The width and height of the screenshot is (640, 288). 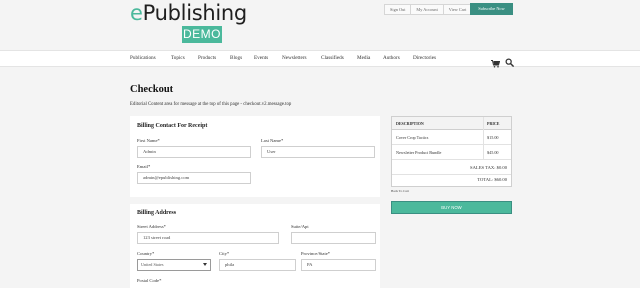 What do you see at coordinates (236, 58) in the screenshot?
I see `nav-item-blogs: Blogs` at bounding box center [236, 58].